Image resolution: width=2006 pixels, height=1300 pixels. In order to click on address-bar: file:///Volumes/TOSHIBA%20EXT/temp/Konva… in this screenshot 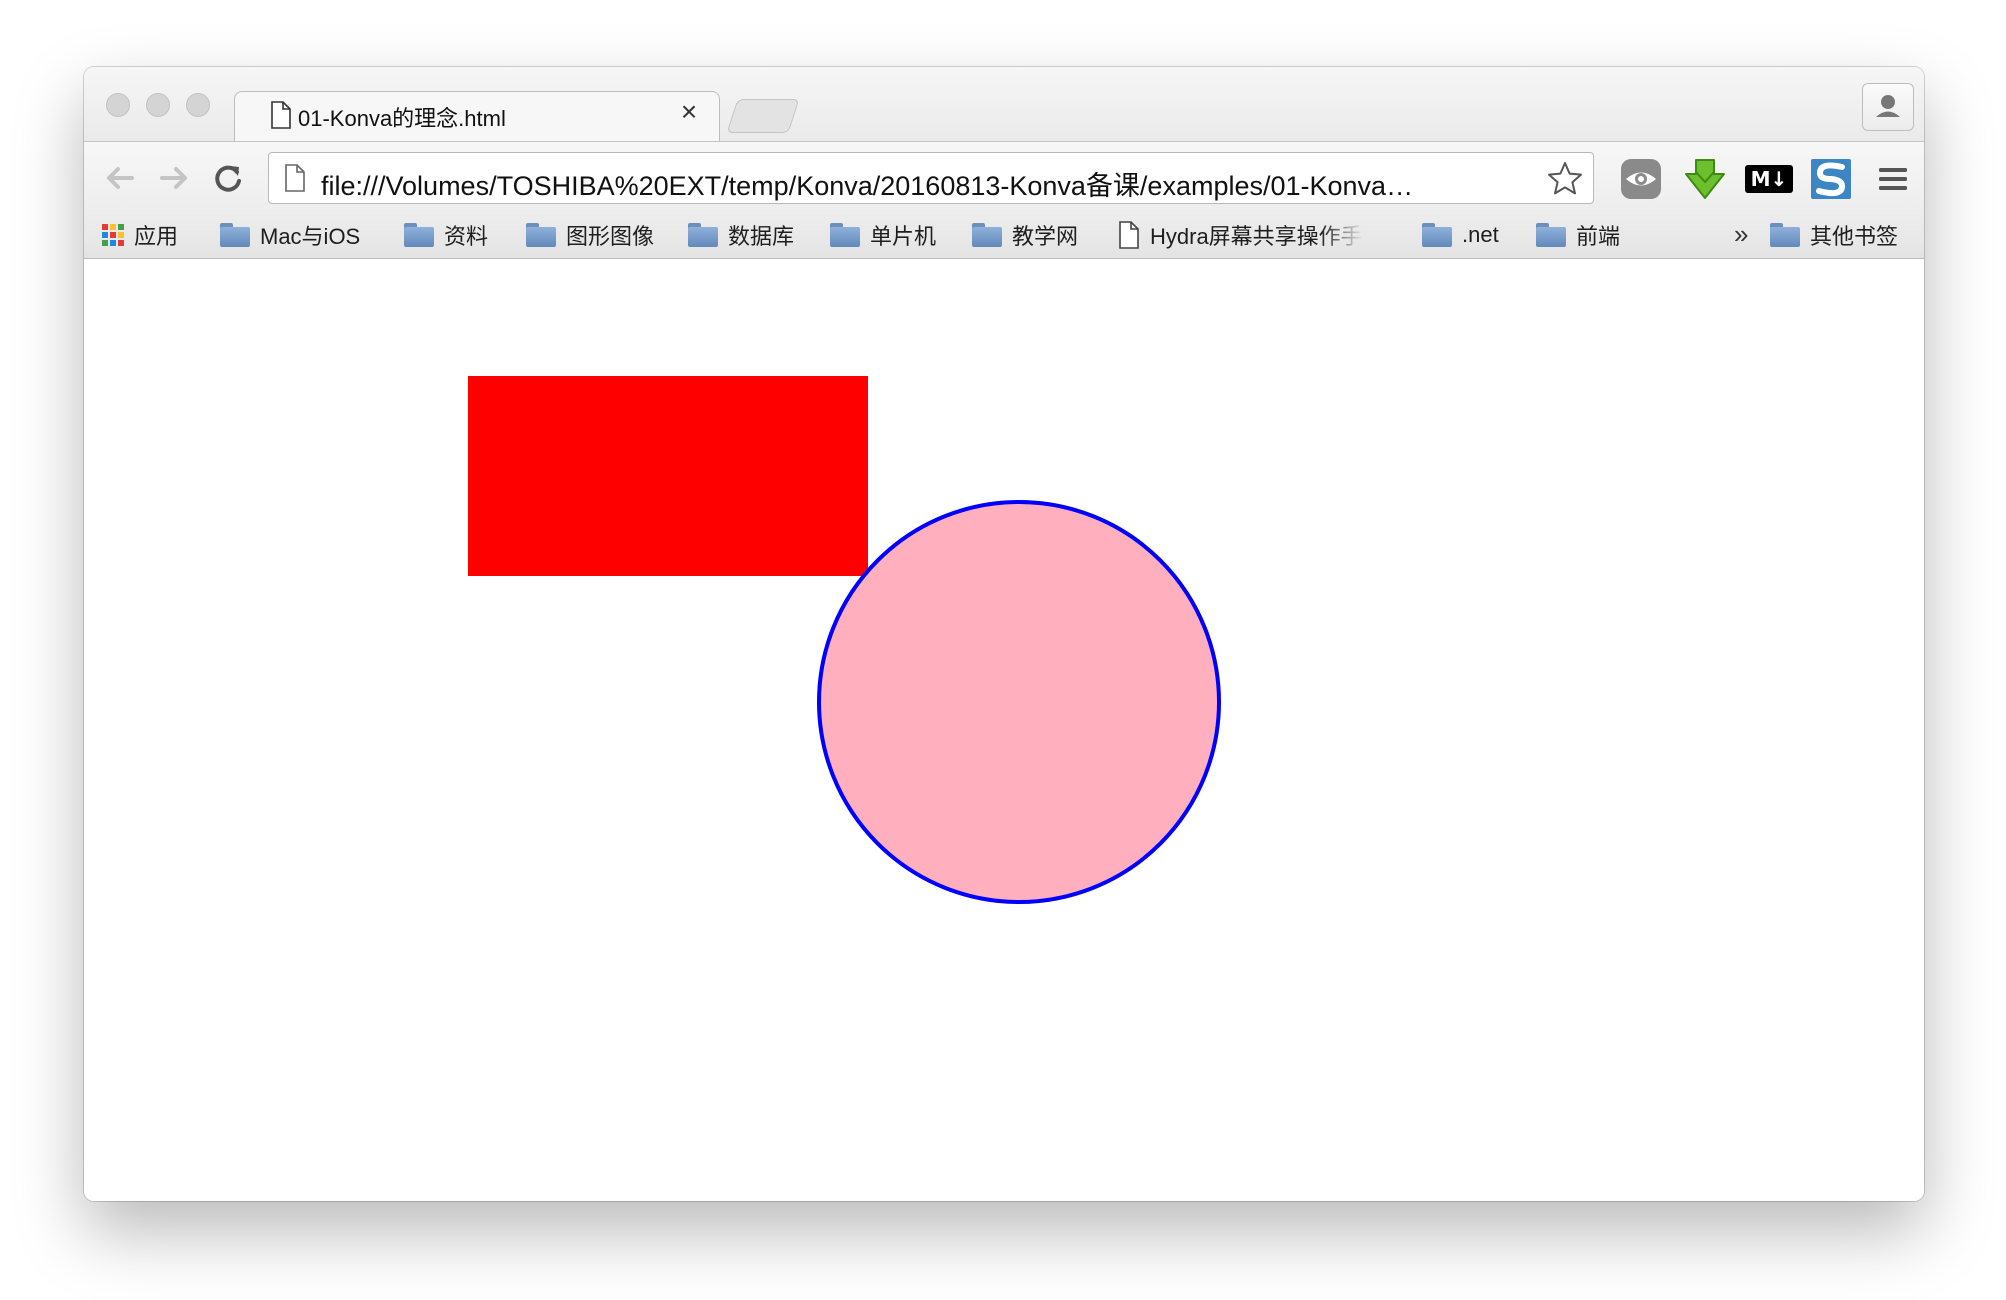, I will do `click(931, 178)`.